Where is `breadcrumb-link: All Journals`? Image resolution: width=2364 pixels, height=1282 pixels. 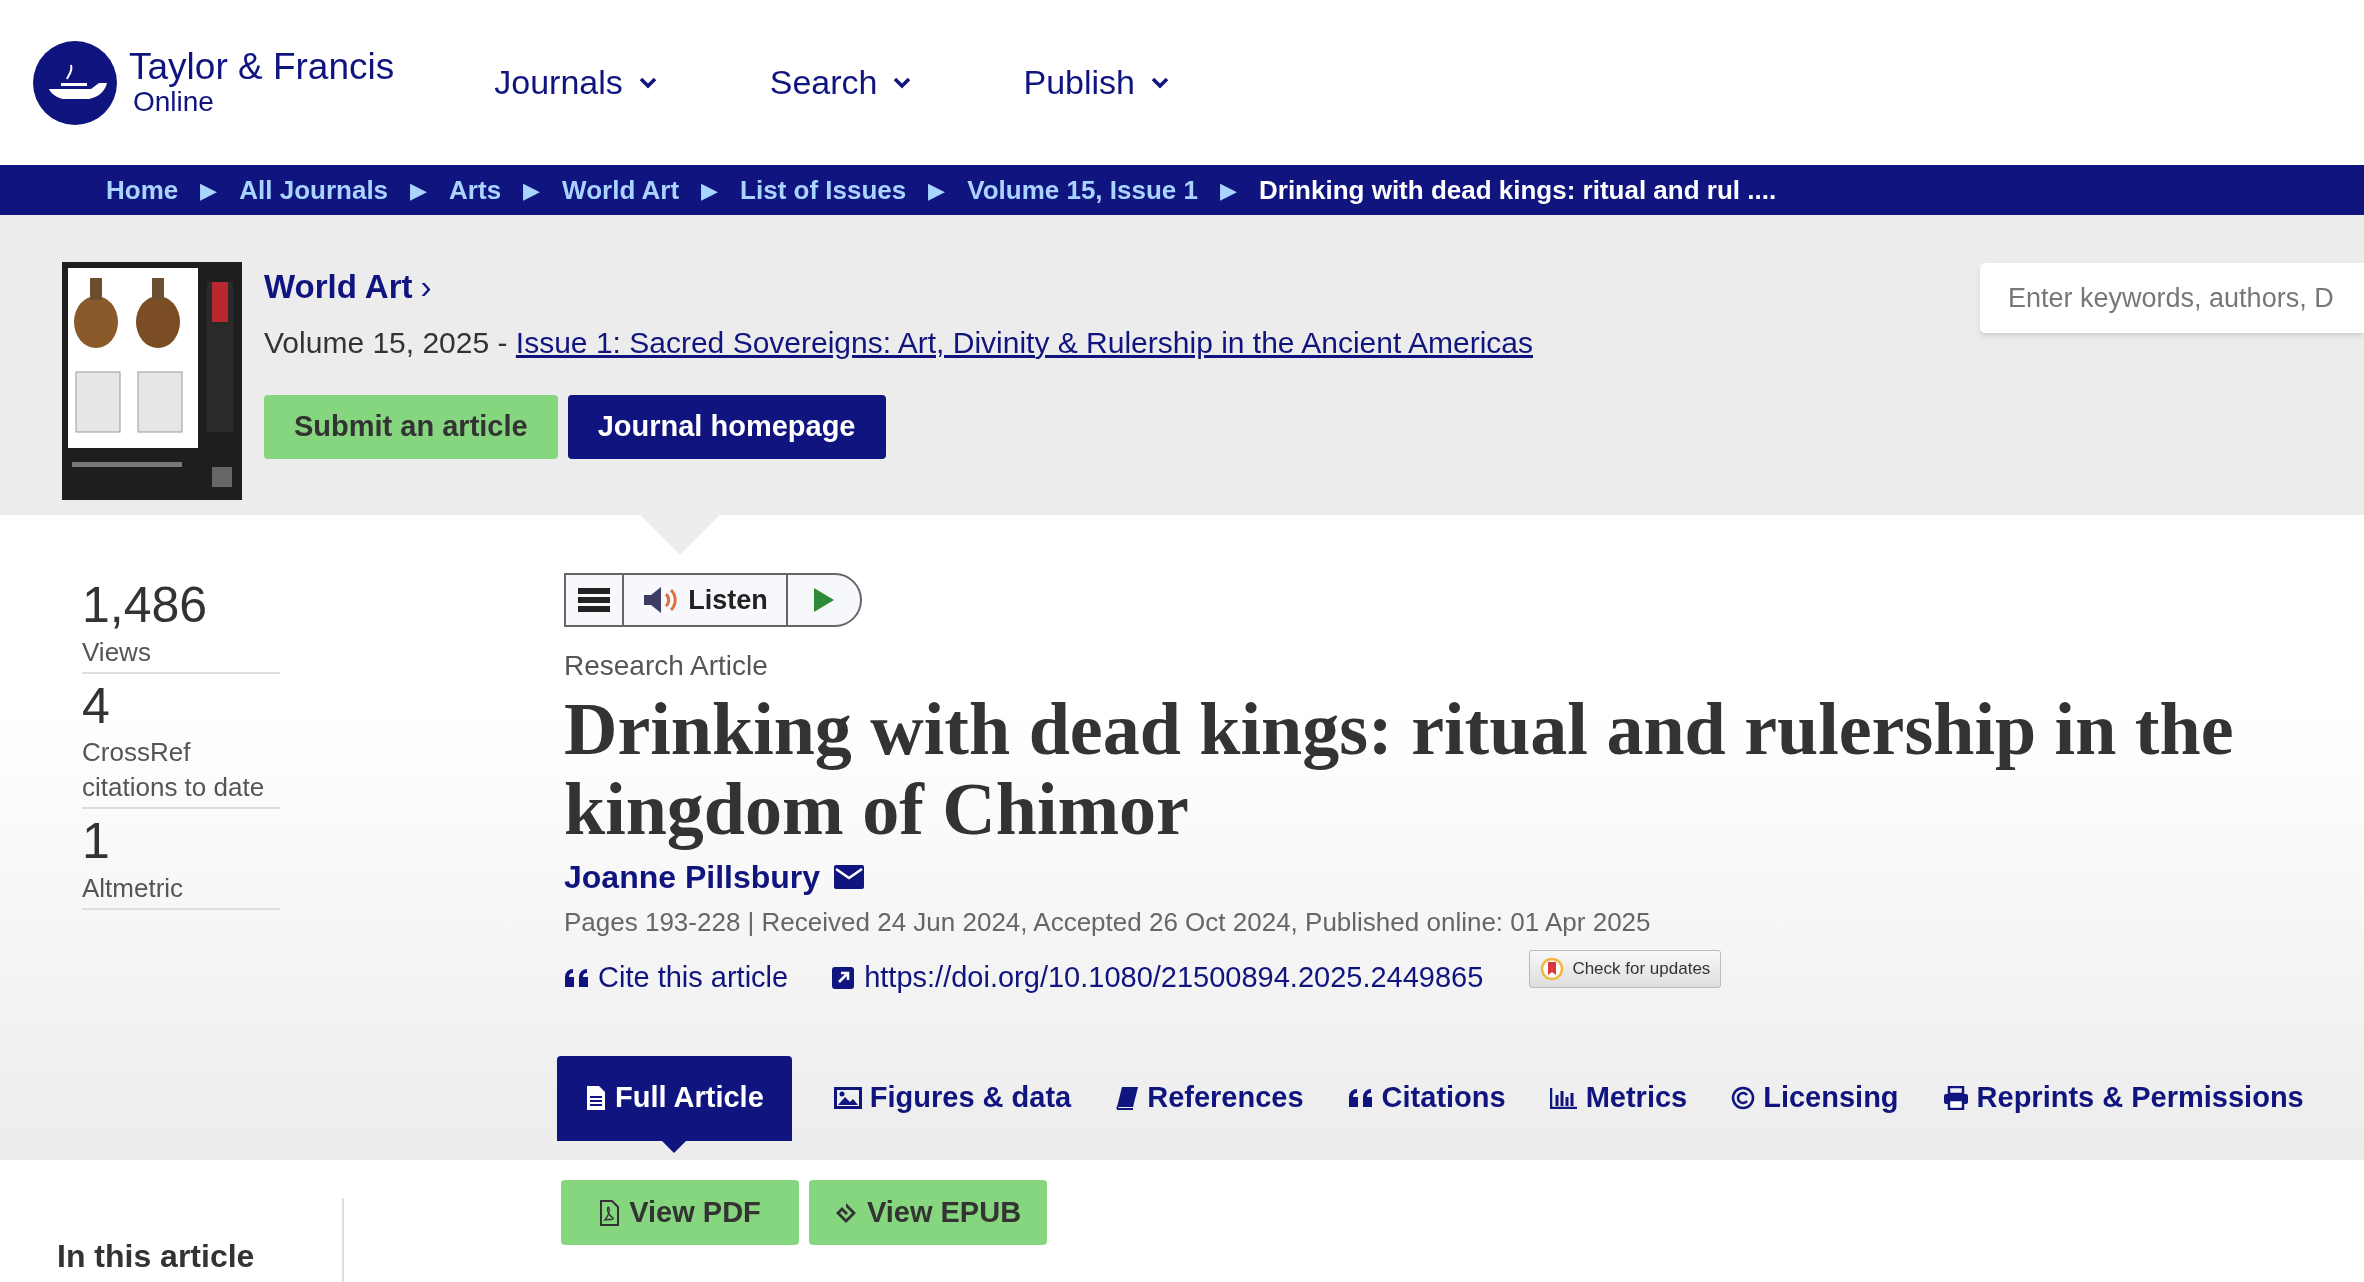
breadcrumb-link: All Journals is located at coordinates (314, 190).